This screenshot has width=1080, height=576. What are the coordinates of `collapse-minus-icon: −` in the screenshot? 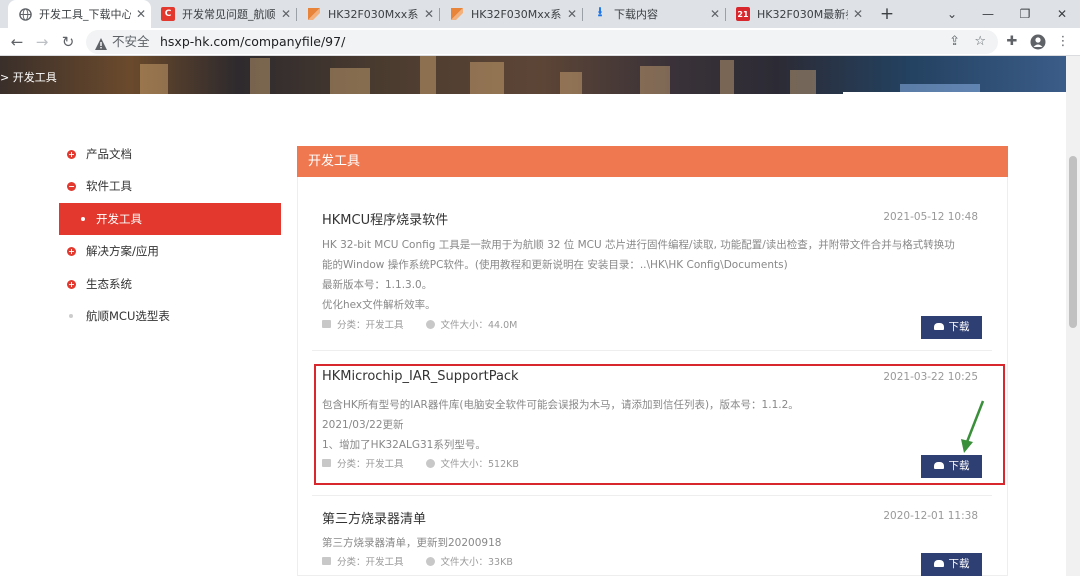 It's located at (71, 186).